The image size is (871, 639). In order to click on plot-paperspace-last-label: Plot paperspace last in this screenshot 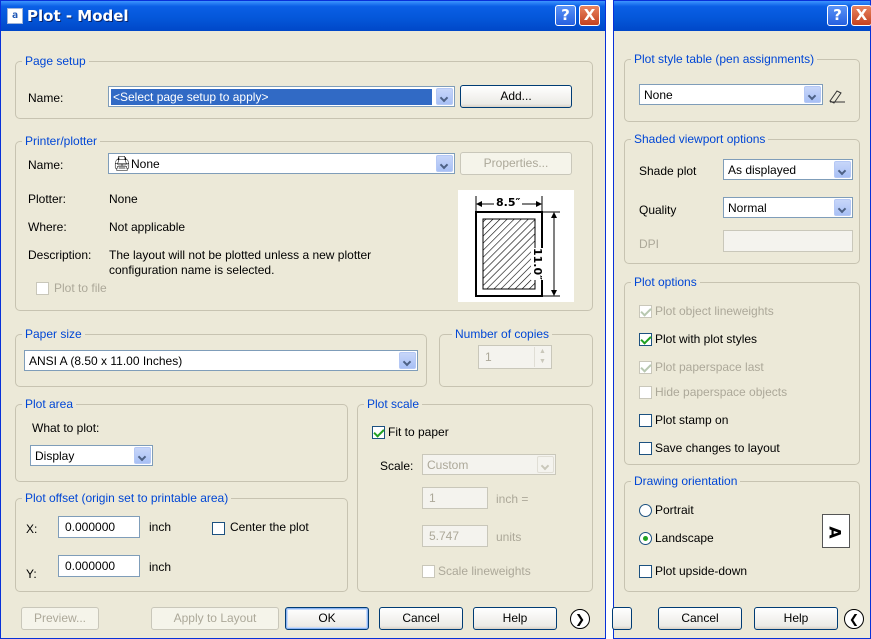, I will do `click(709, 367)`.